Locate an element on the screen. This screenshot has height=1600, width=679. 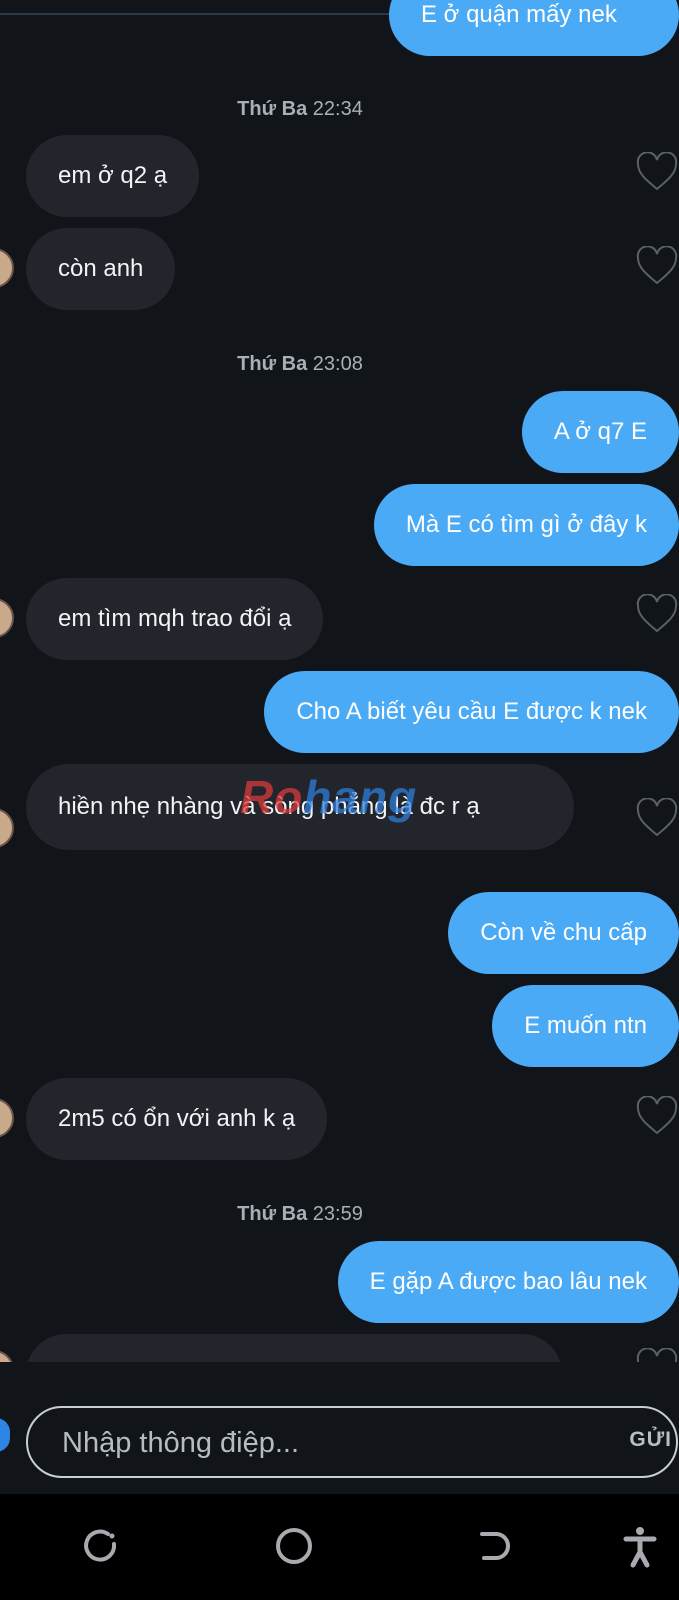
message-incoming: 2m5 có ổn với anh k ạ is located at coordinates (177, 1119).